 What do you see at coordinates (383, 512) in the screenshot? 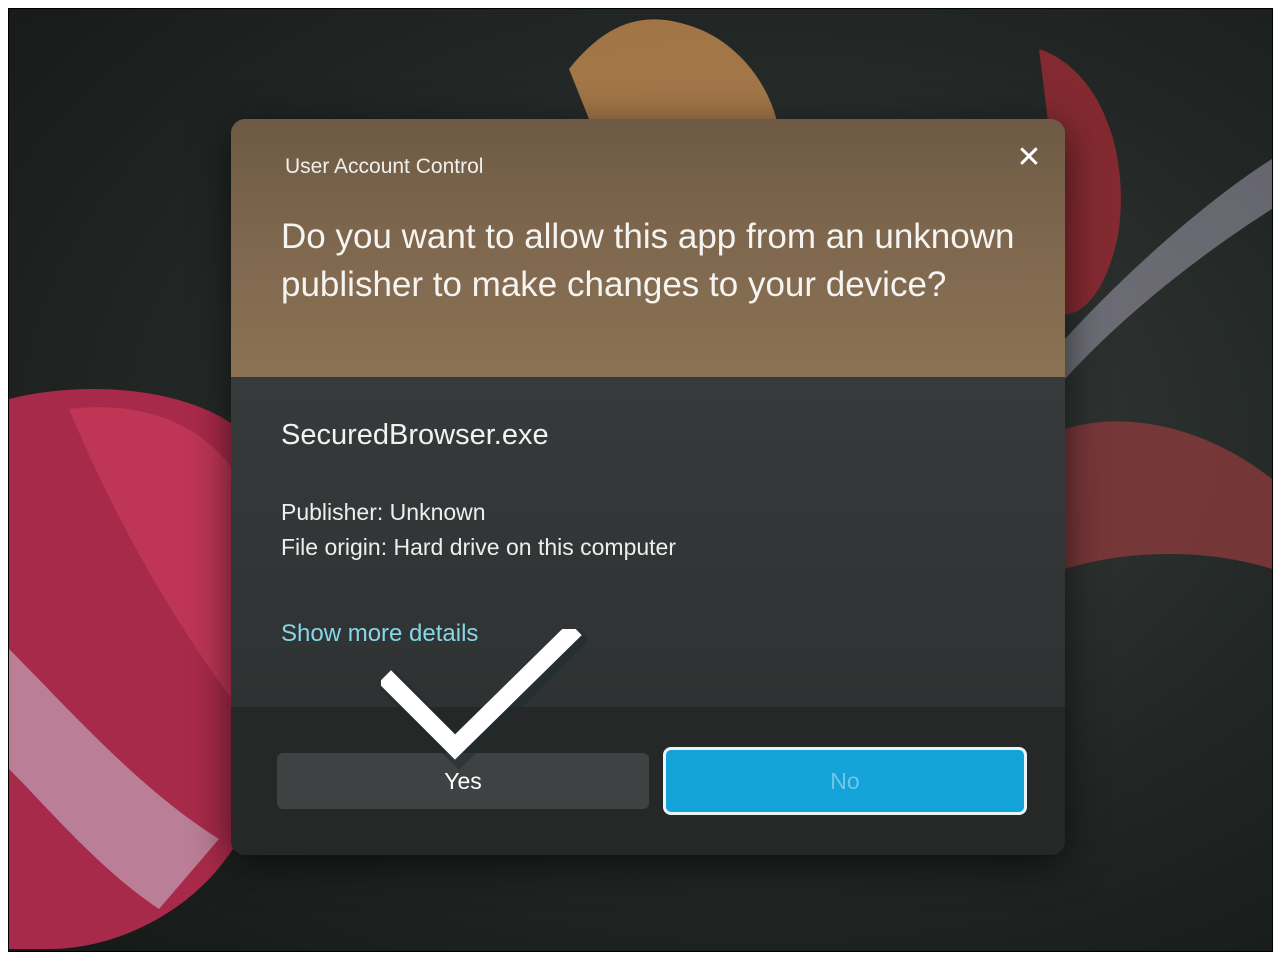
I see `publisher-text: Publisher: Unknown` at bounding box center [383, 512].